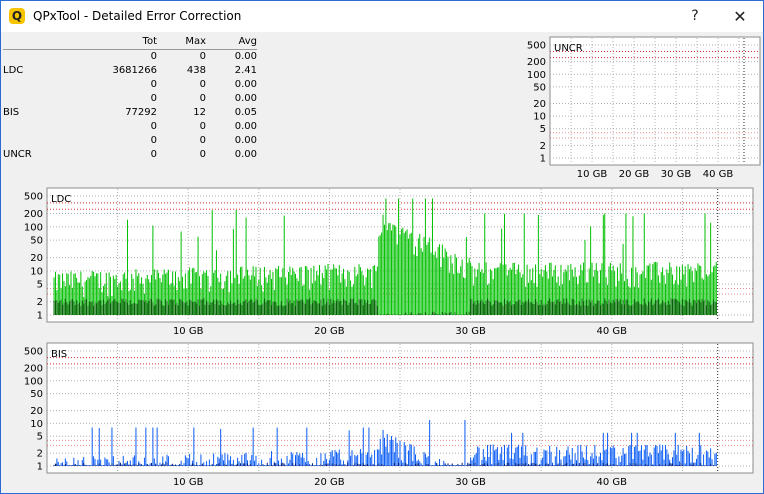  I want to click on stats-max: 12, so click(199, 112).